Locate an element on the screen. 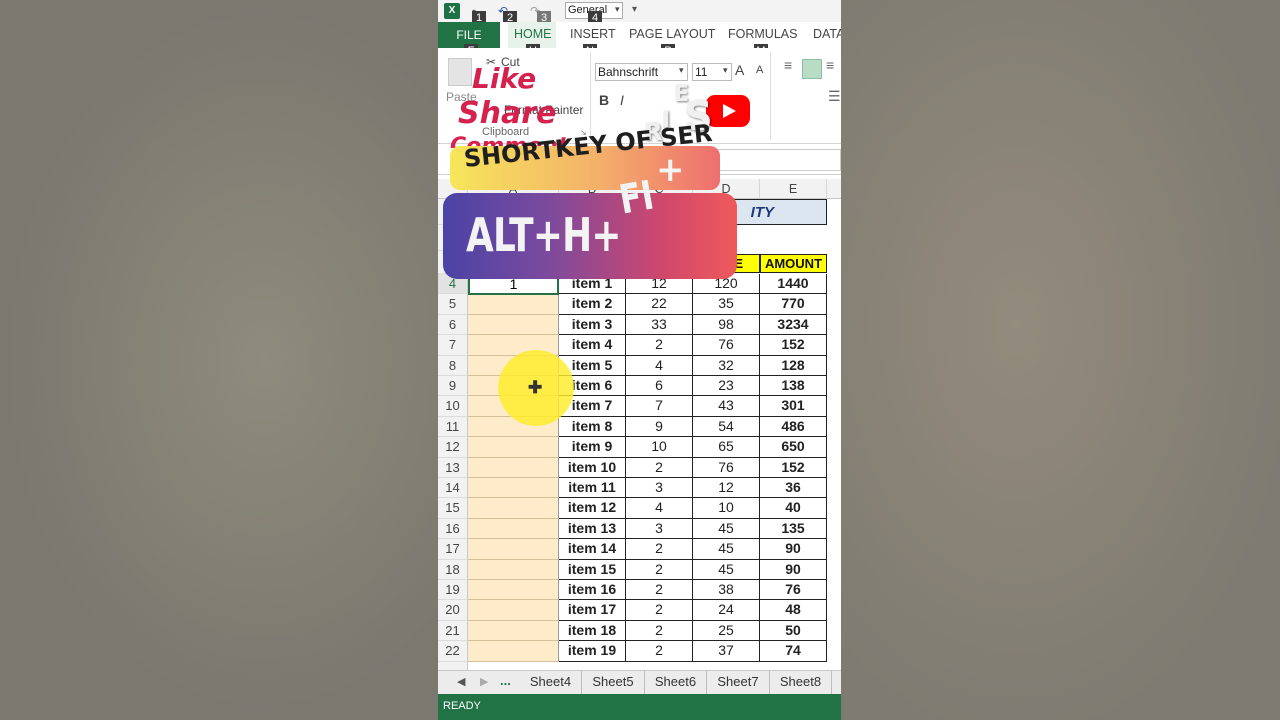  cell-amount: 1440 is located at coordinates (793, 284).